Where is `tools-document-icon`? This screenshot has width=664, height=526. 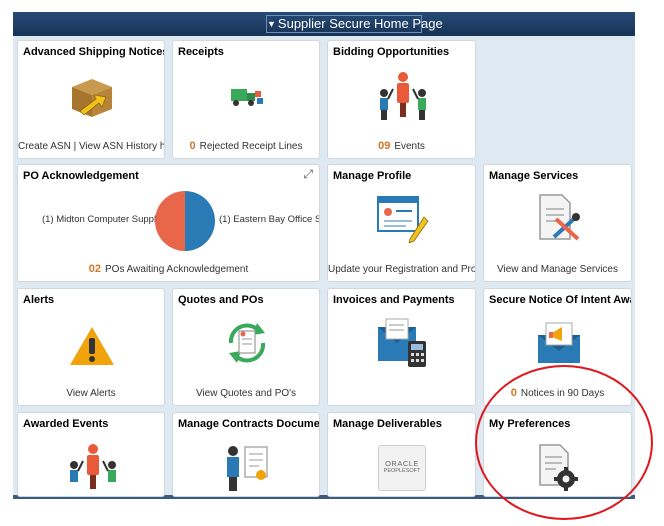 tools-document-icon is located at coordinates (559, 217).